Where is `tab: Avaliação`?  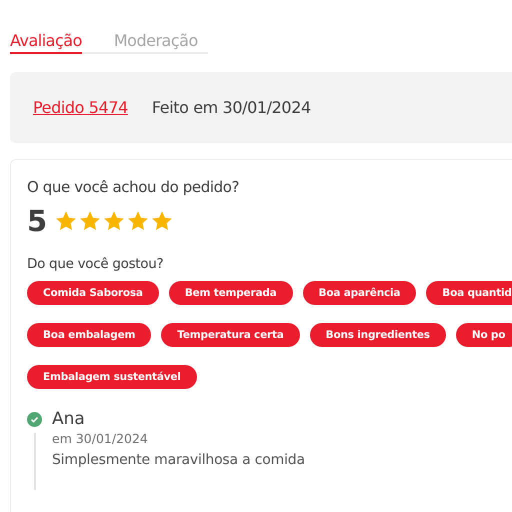
tab: Avaliação is located at coordinates (46, 42).